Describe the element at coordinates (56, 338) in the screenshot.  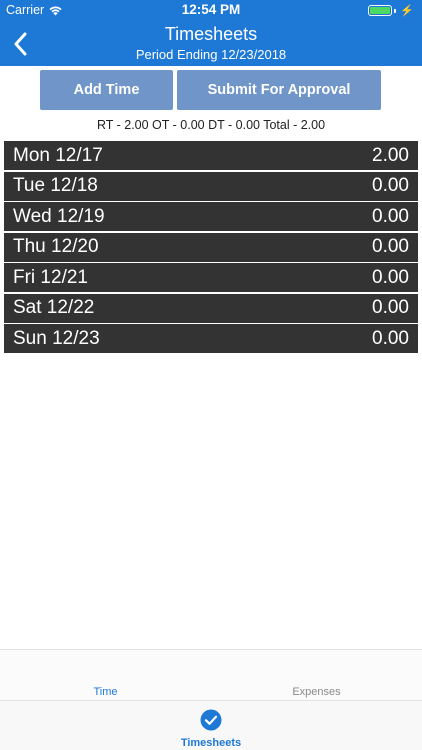
I see `day-label: Sun 12/23` at that location.